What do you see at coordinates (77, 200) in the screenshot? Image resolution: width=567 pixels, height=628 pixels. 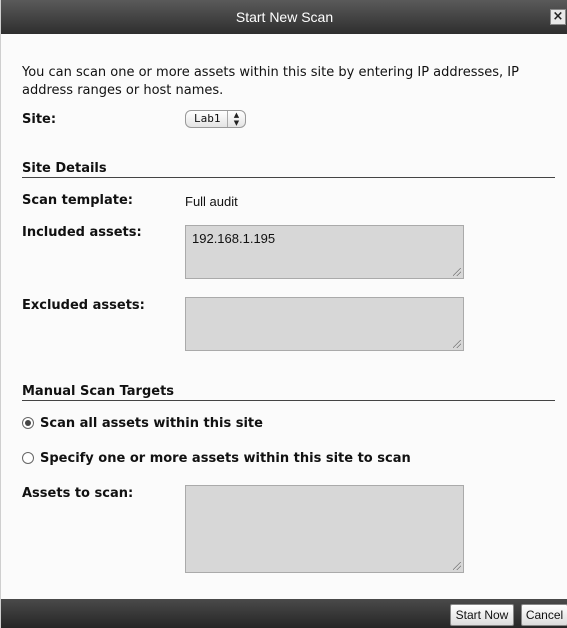 I see `scan-template-label: Scan template:` at bounding box center [77, 200].